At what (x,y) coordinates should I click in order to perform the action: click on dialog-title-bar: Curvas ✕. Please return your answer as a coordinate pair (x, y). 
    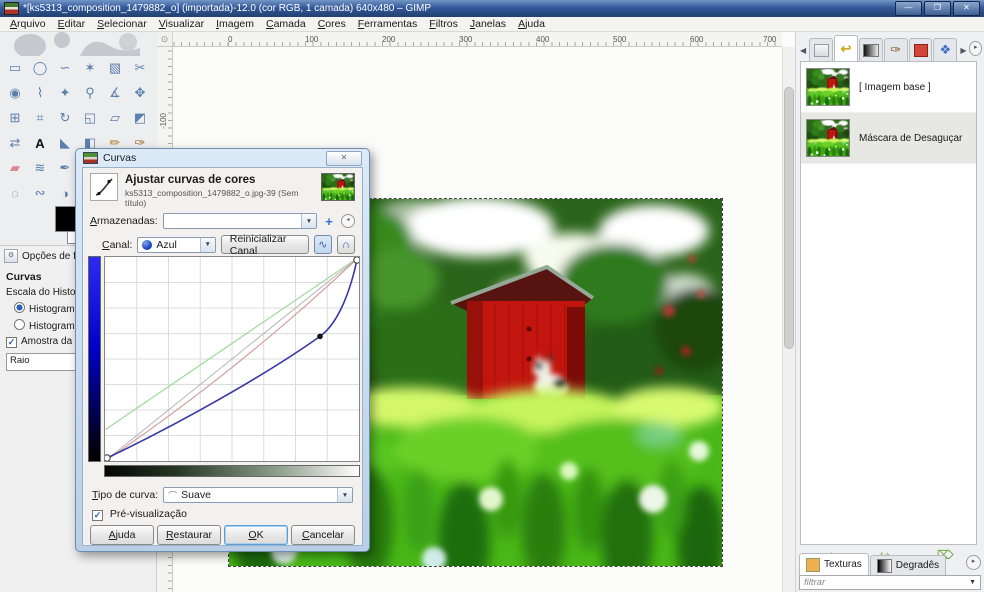
    Looking at the image, I should click on (222, 158).